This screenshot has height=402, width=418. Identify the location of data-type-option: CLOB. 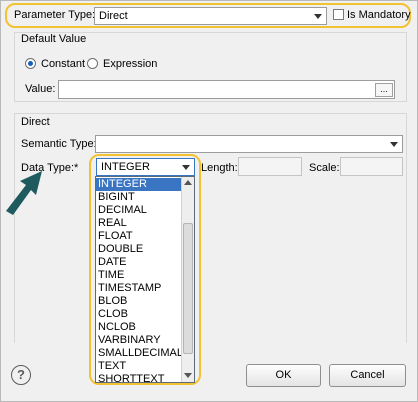
(138, 314).